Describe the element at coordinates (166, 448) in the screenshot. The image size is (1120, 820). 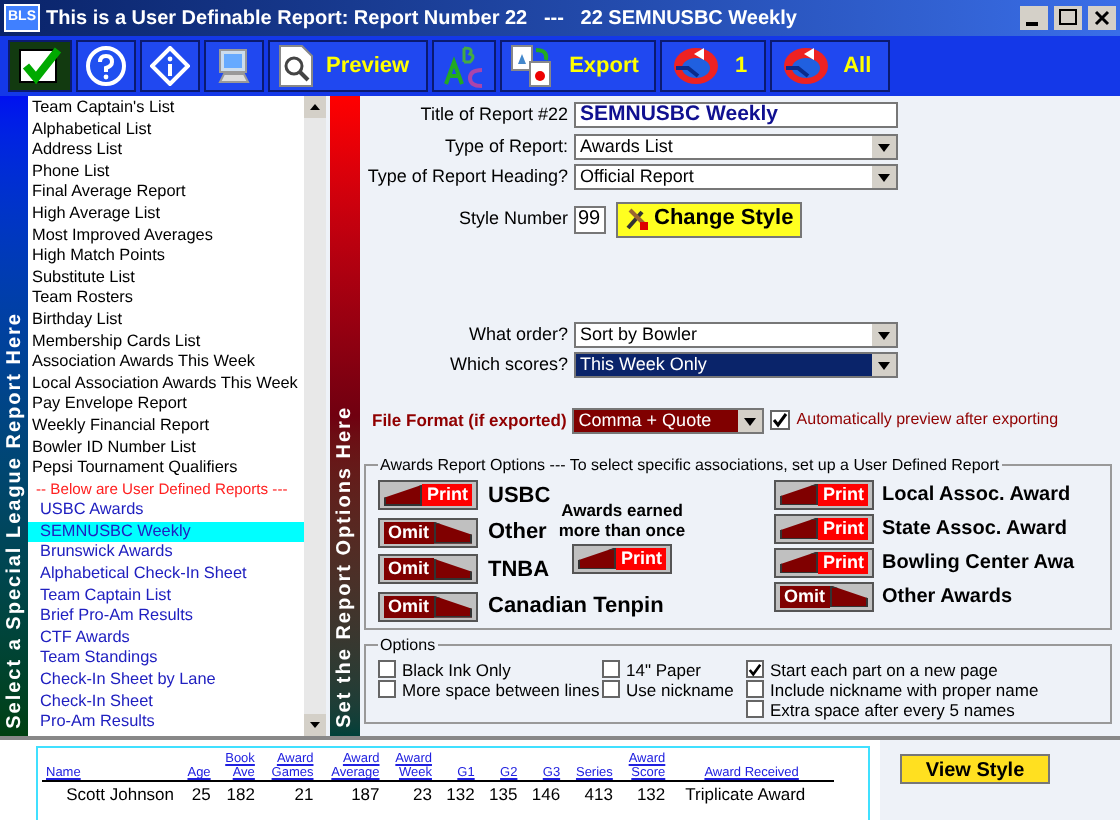
I see `report-list-item: Bowler ID Number List` at that location.